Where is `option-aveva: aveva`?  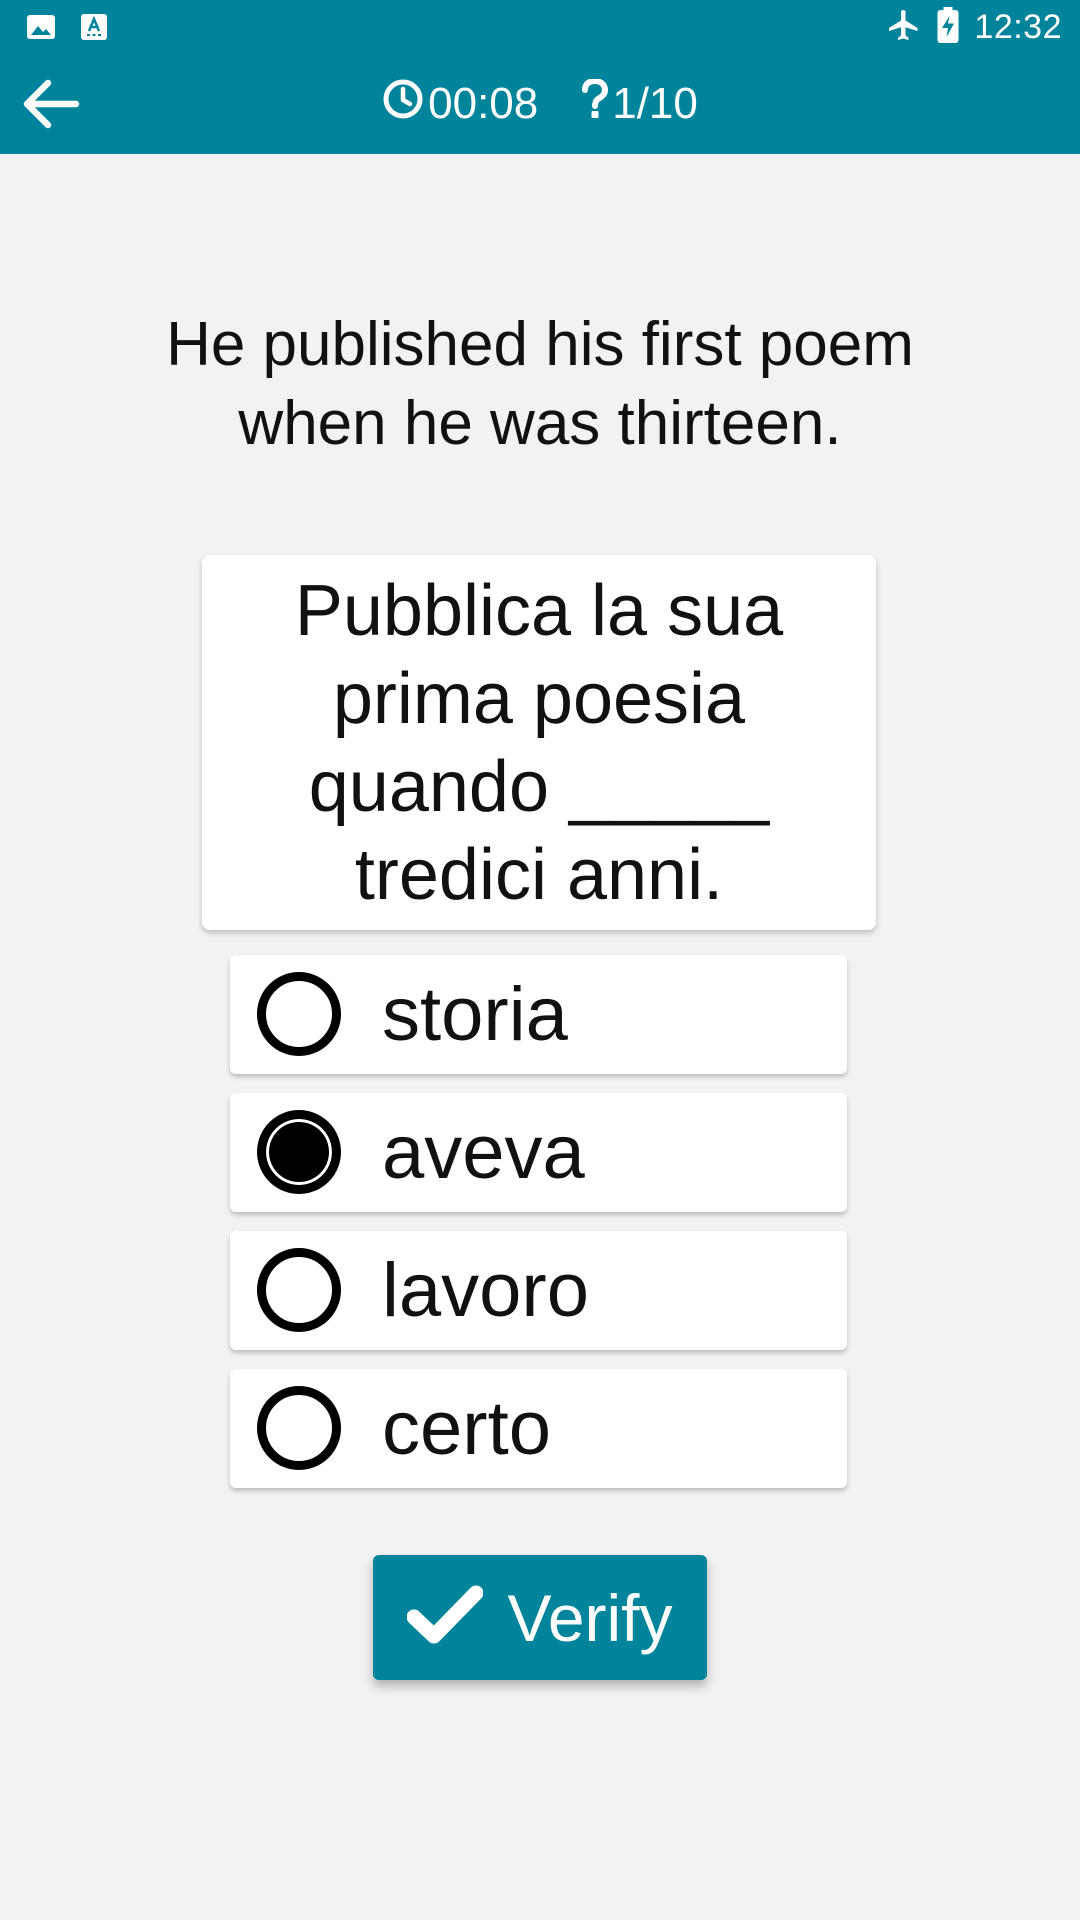 option-aveva: aveva is located at coordinates (538, 1152).